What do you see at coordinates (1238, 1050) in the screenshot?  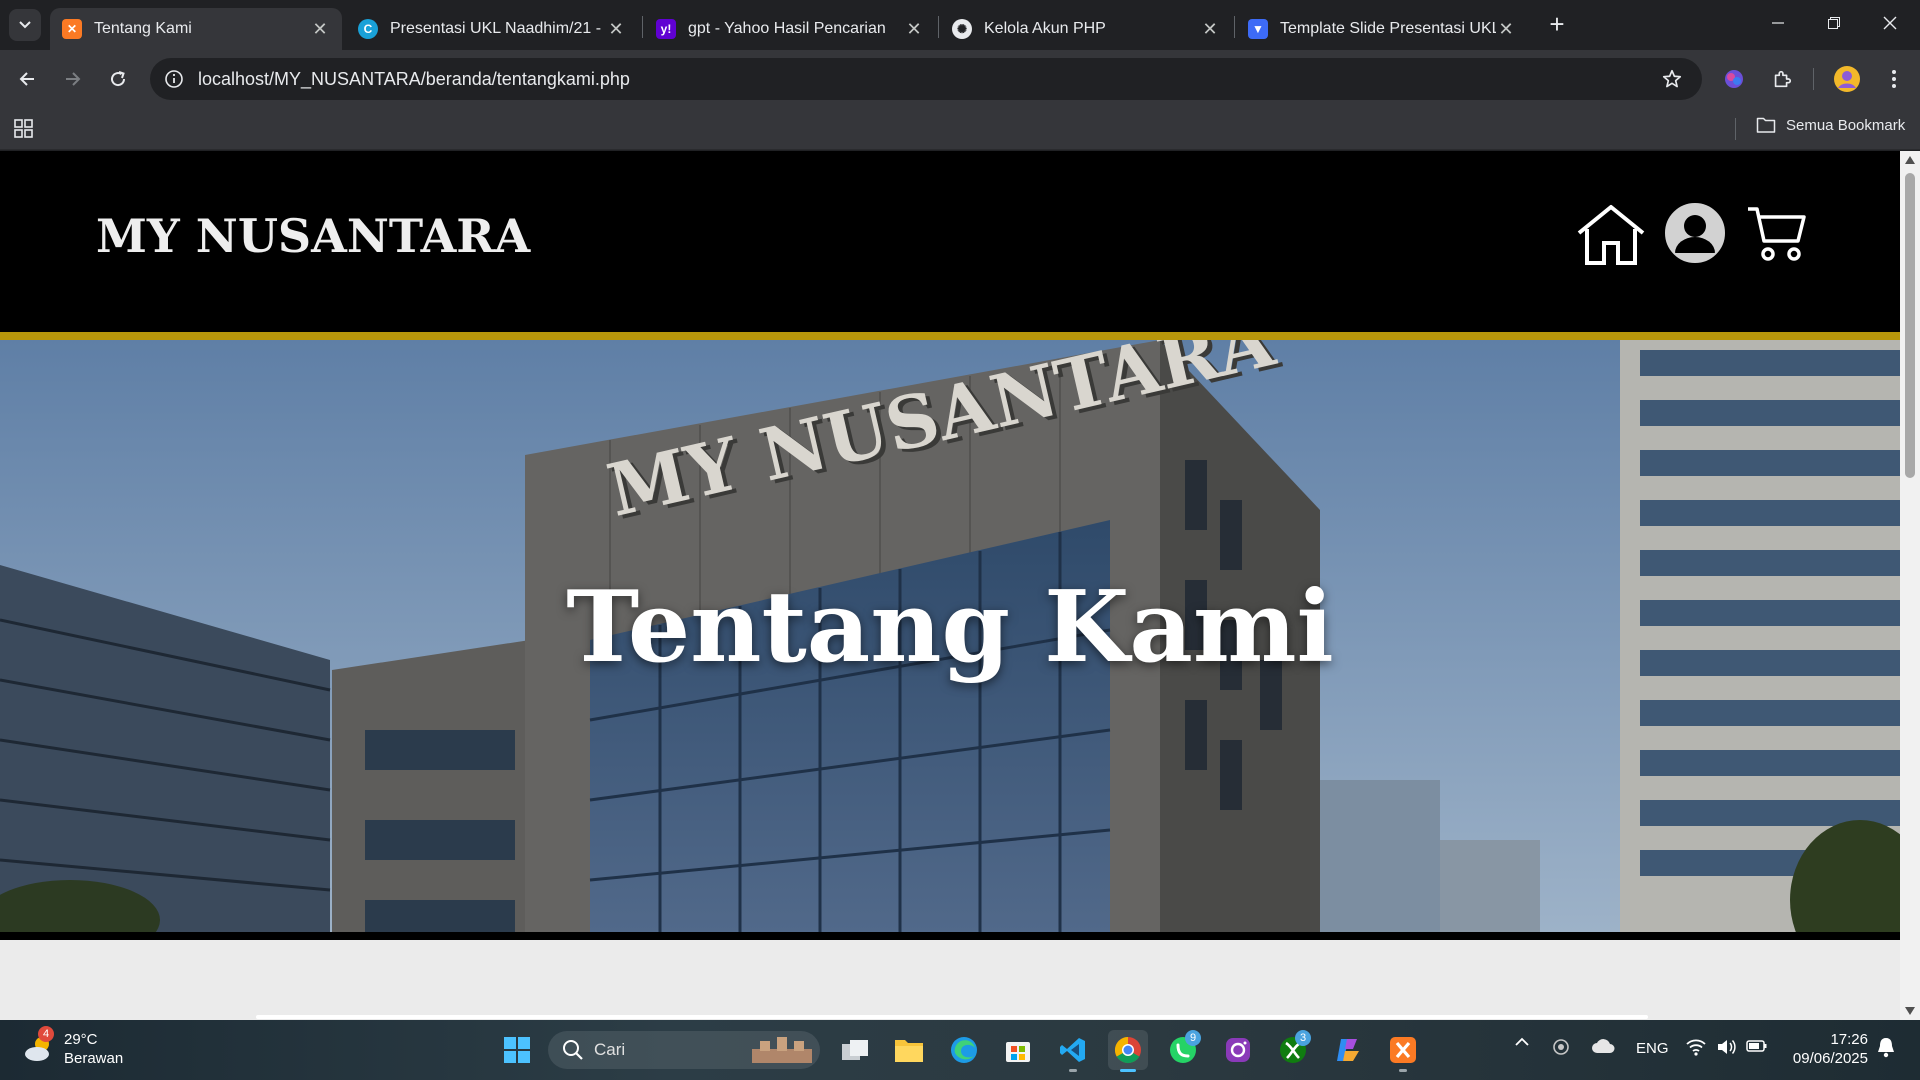 I see `instagram-button` at bounding box center [1238, 1050].